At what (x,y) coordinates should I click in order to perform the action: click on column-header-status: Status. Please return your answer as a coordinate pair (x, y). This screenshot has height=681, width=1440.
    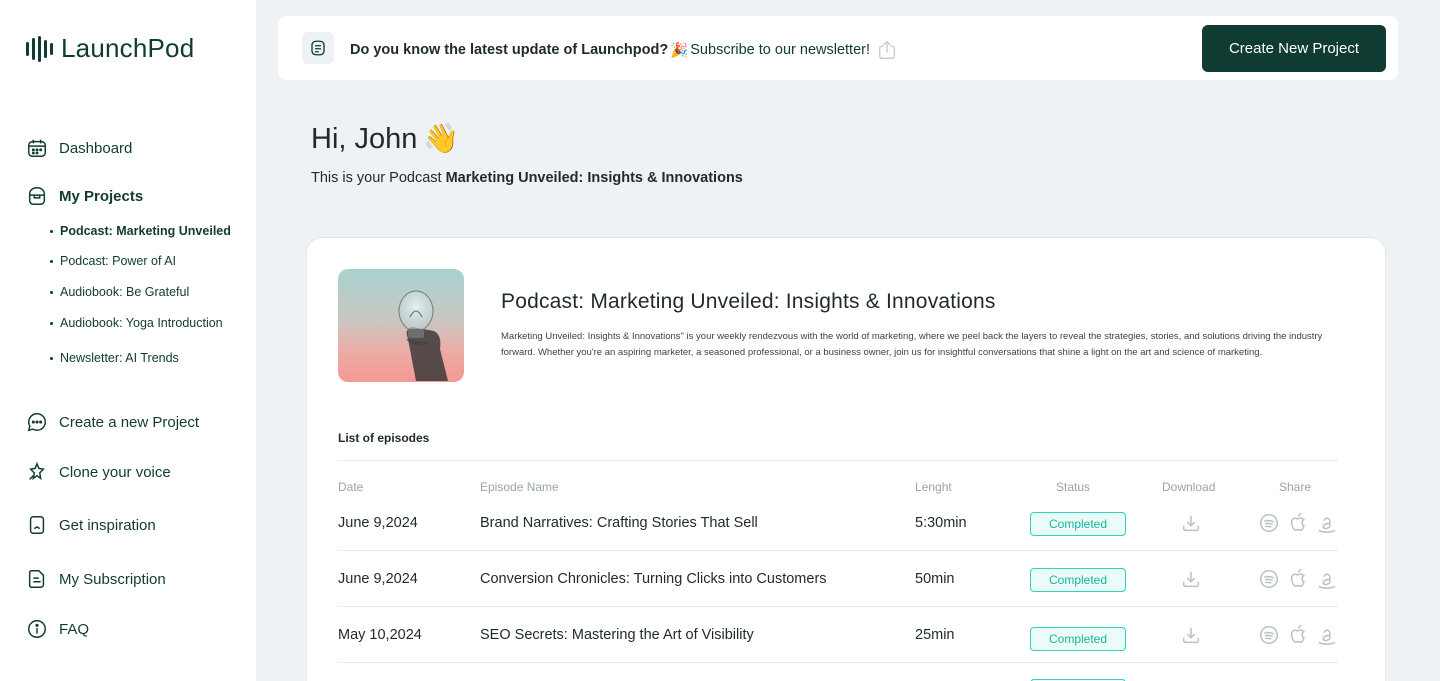
    Looking at the image, I should click on (1073, 487).